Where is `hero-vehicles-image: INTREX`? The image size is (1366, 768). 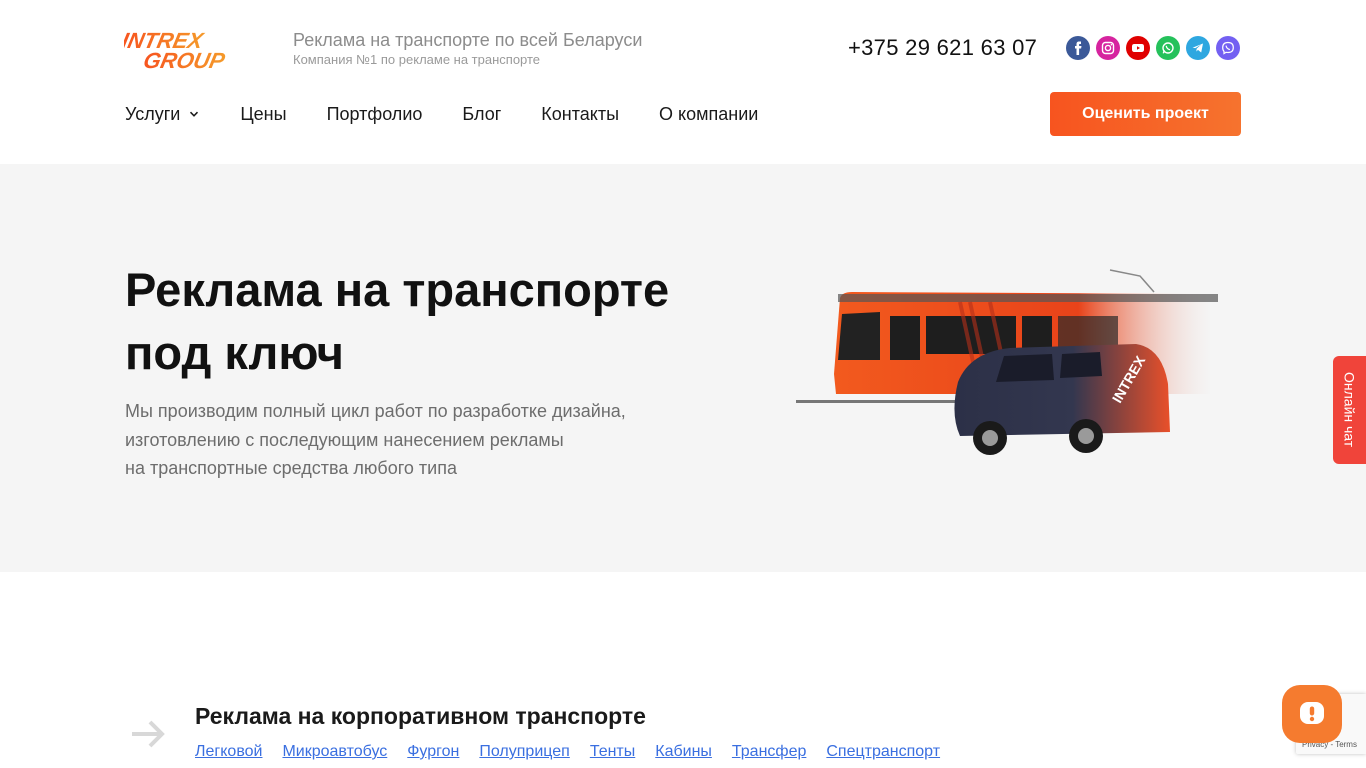 hero-vehicles-image: INTREX is located at coordinates (1005, 371).